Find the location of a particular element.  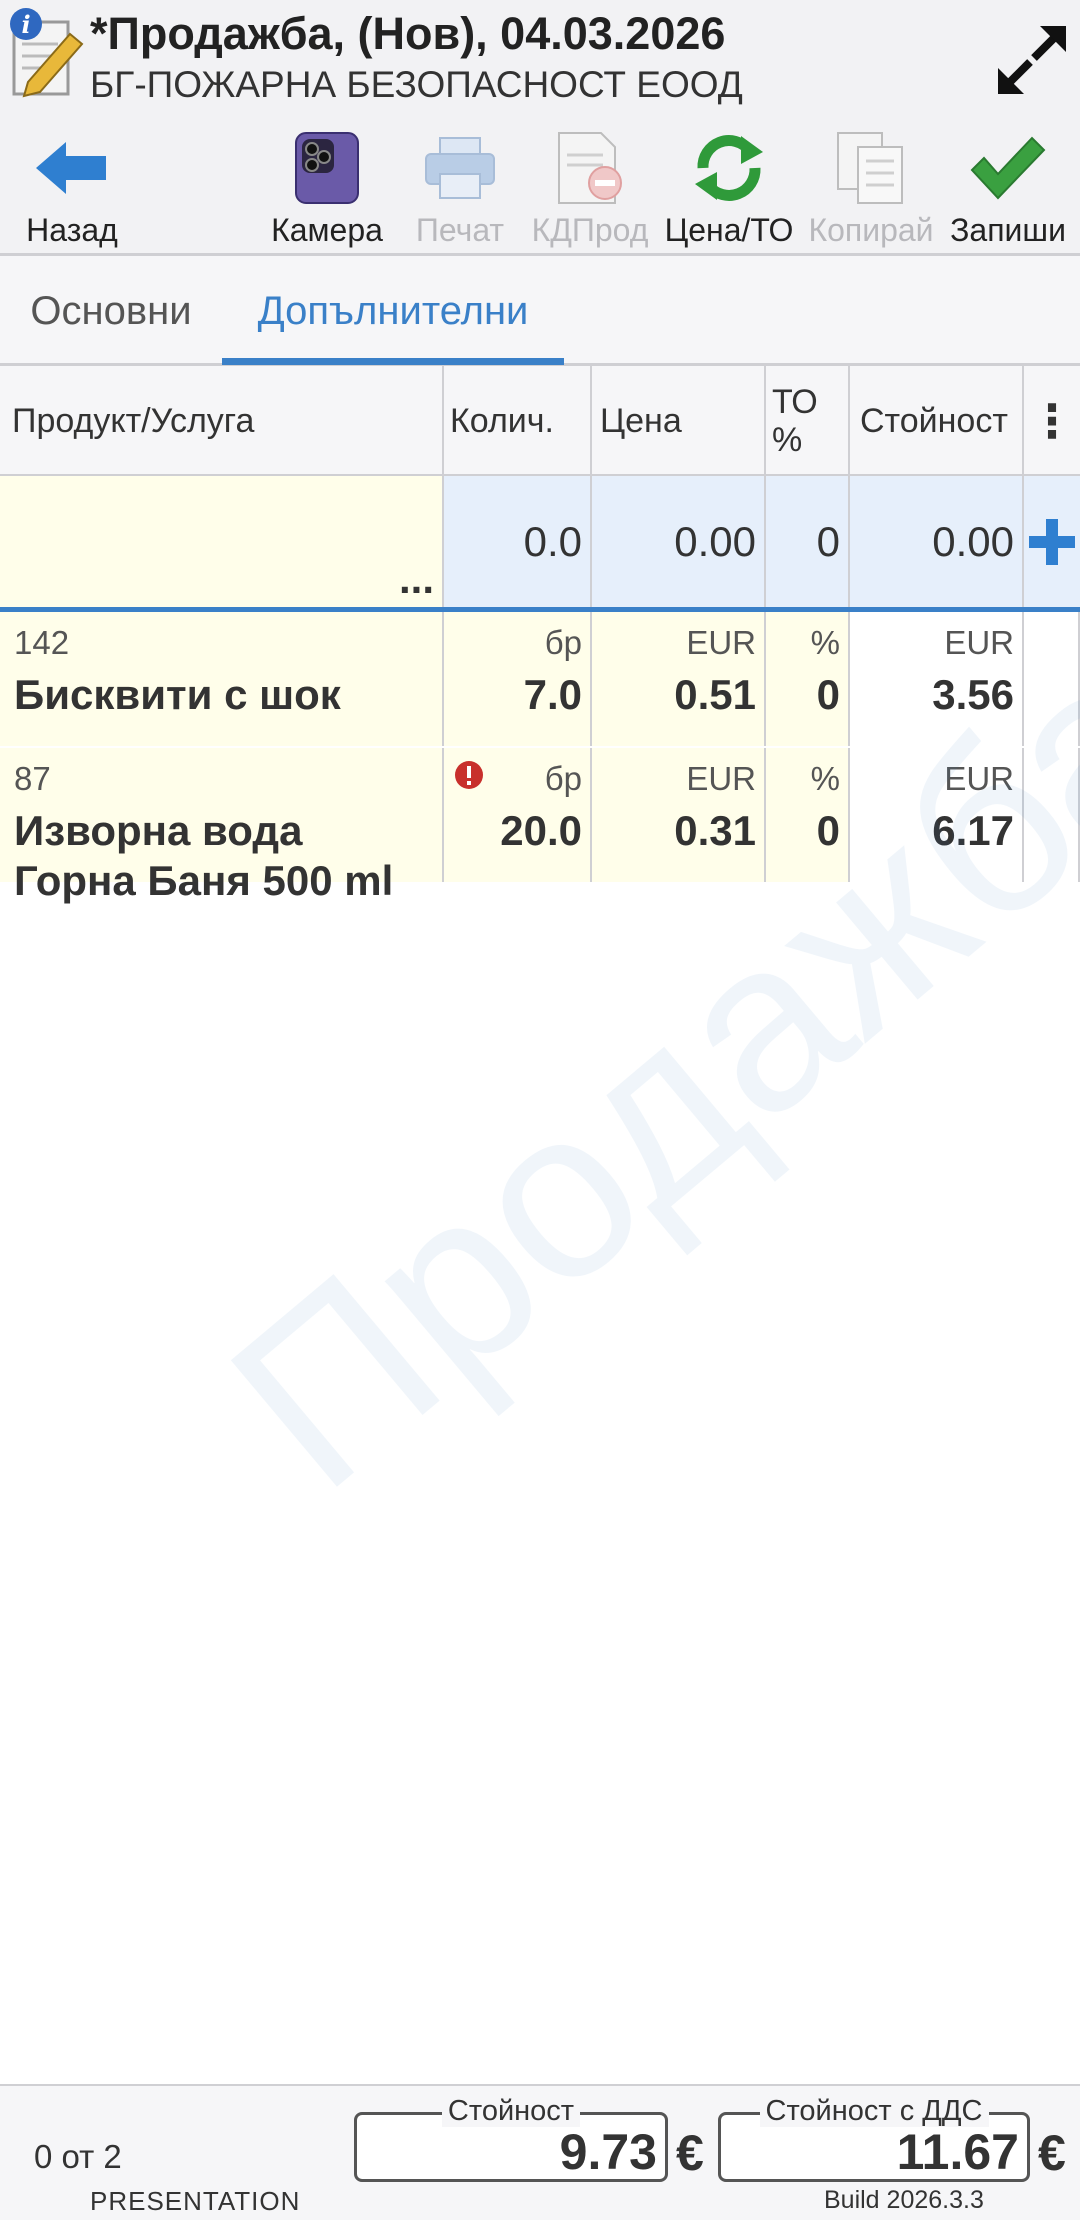

row-qty-cell: бр 20.0 is located at coordinates (518, 815).